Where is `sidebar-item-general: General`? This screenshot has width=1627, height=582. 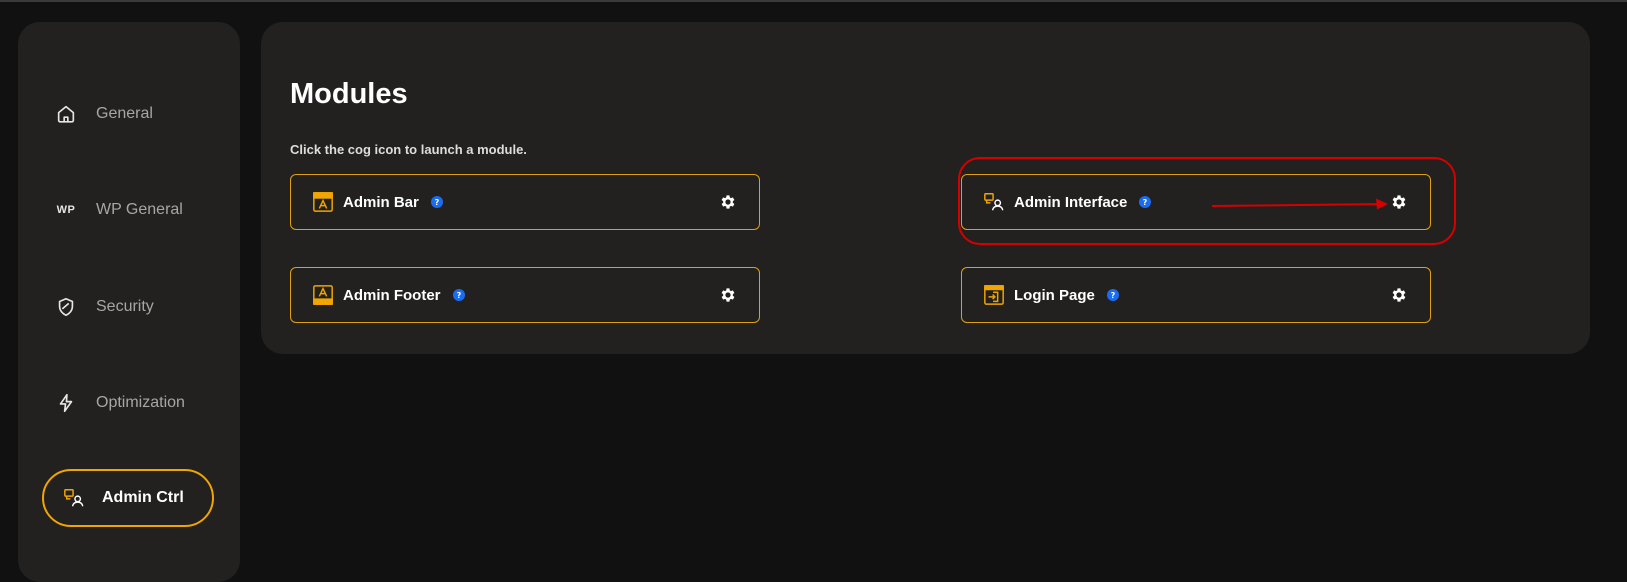 sidebar-item-general: General is located at coordinates (125, 114).